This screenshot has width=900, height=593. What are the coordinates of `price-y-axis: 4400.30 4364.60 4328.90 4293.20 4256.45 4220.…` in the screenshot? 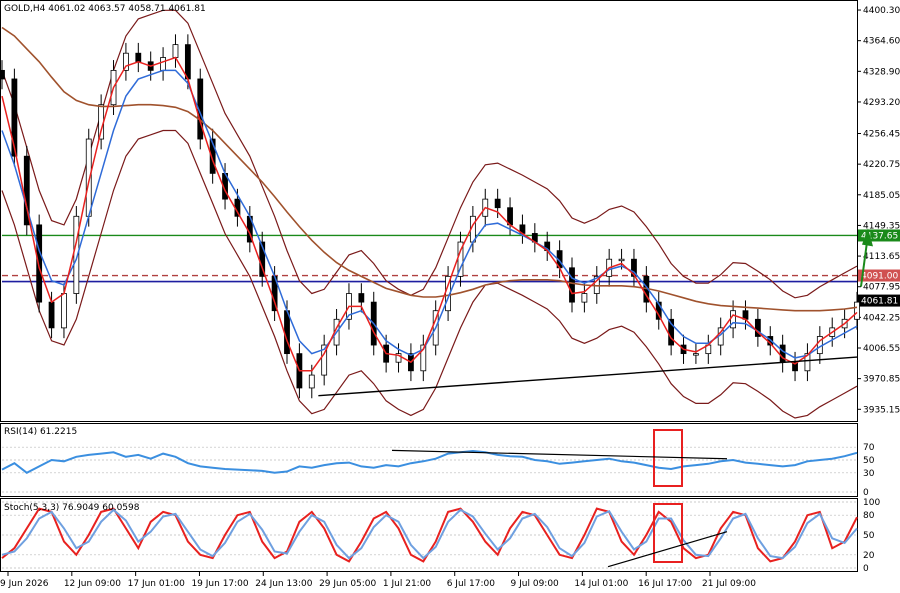 It's located at (878, 210).